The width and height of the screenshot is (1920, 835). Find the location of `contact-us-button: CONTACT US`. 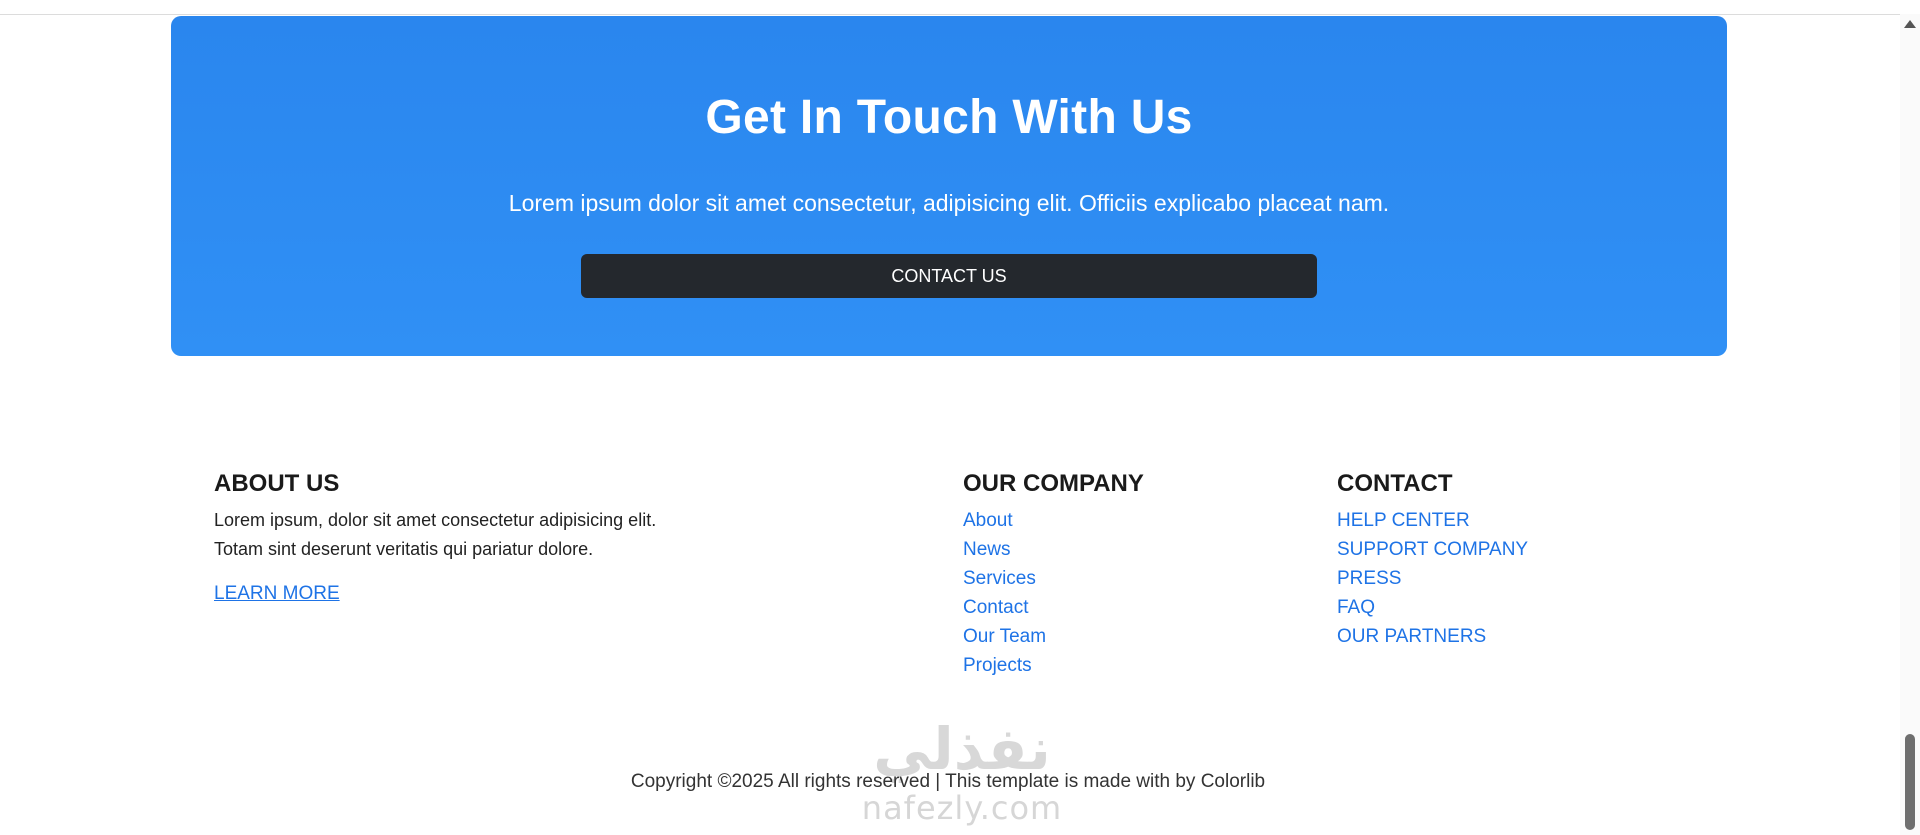

contact-us-button: CONTACT US is located at coordinates (949, 276).